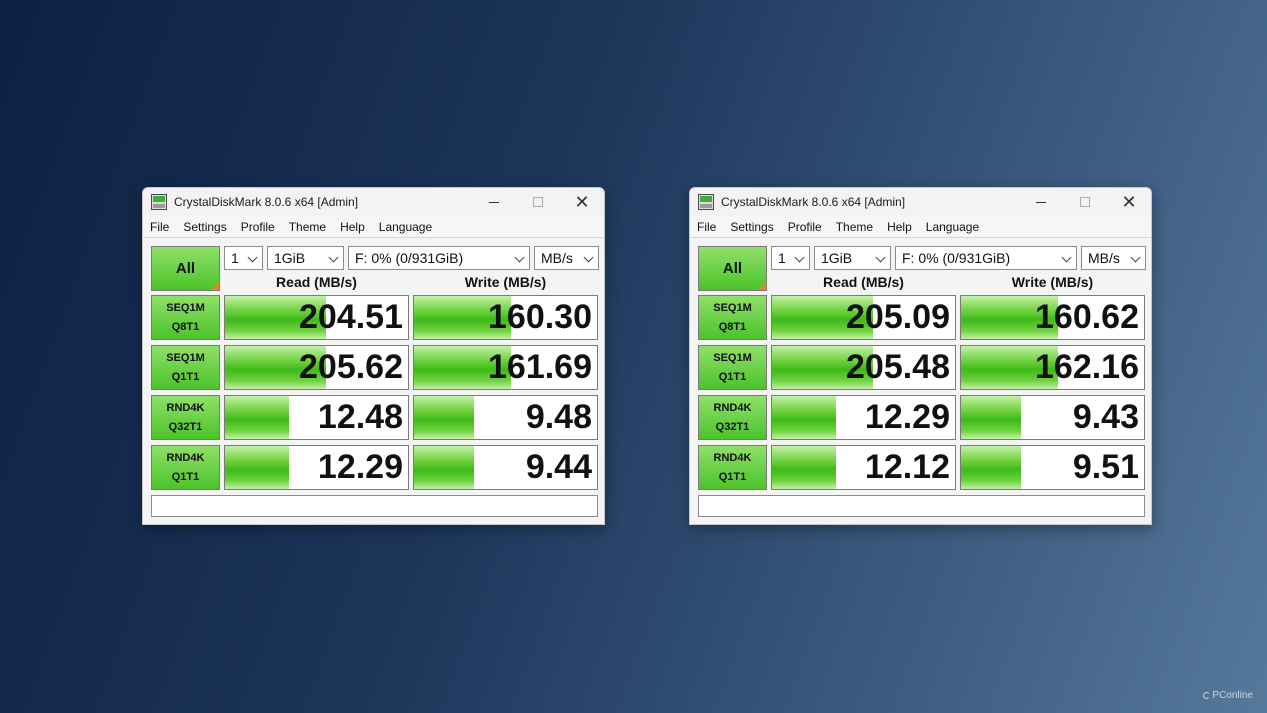 This screenshot has width=1267, height=713. Describe the element at coordinates (1087, 317) in the screenshot. I see `write-speed-value: 160.62` at that location.